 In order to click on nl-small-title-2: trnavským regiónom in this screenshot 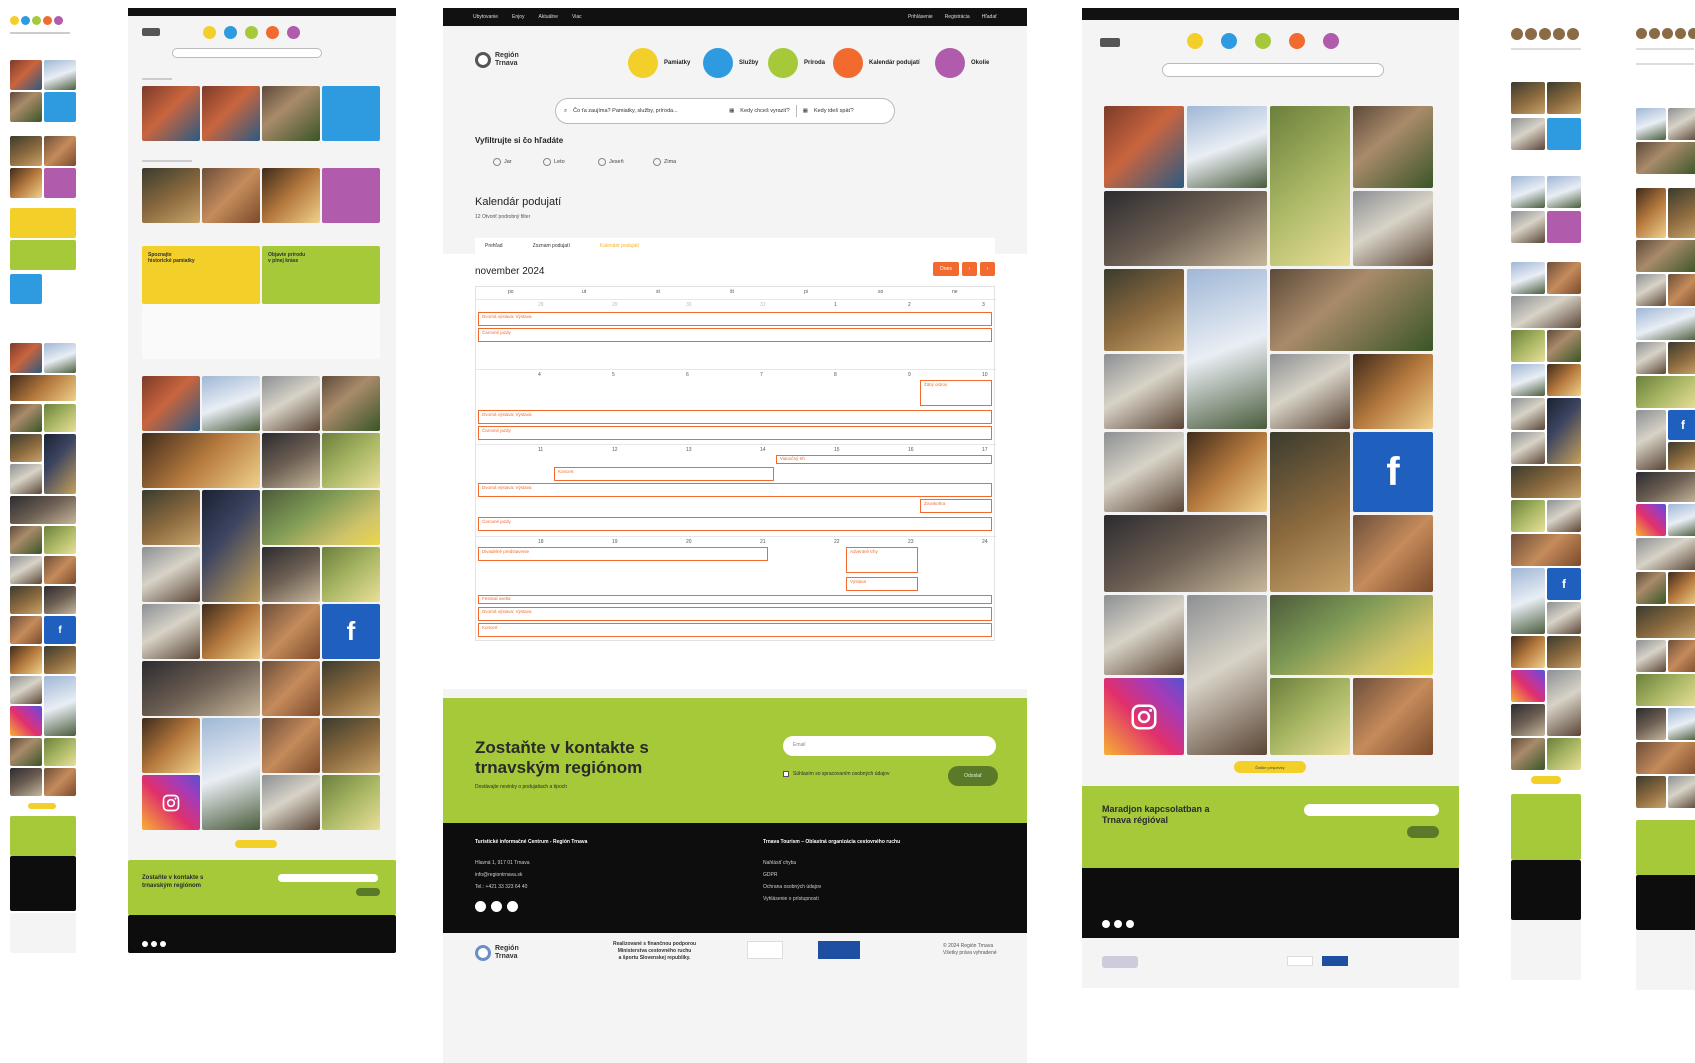, I will do `click(172, 886)`.